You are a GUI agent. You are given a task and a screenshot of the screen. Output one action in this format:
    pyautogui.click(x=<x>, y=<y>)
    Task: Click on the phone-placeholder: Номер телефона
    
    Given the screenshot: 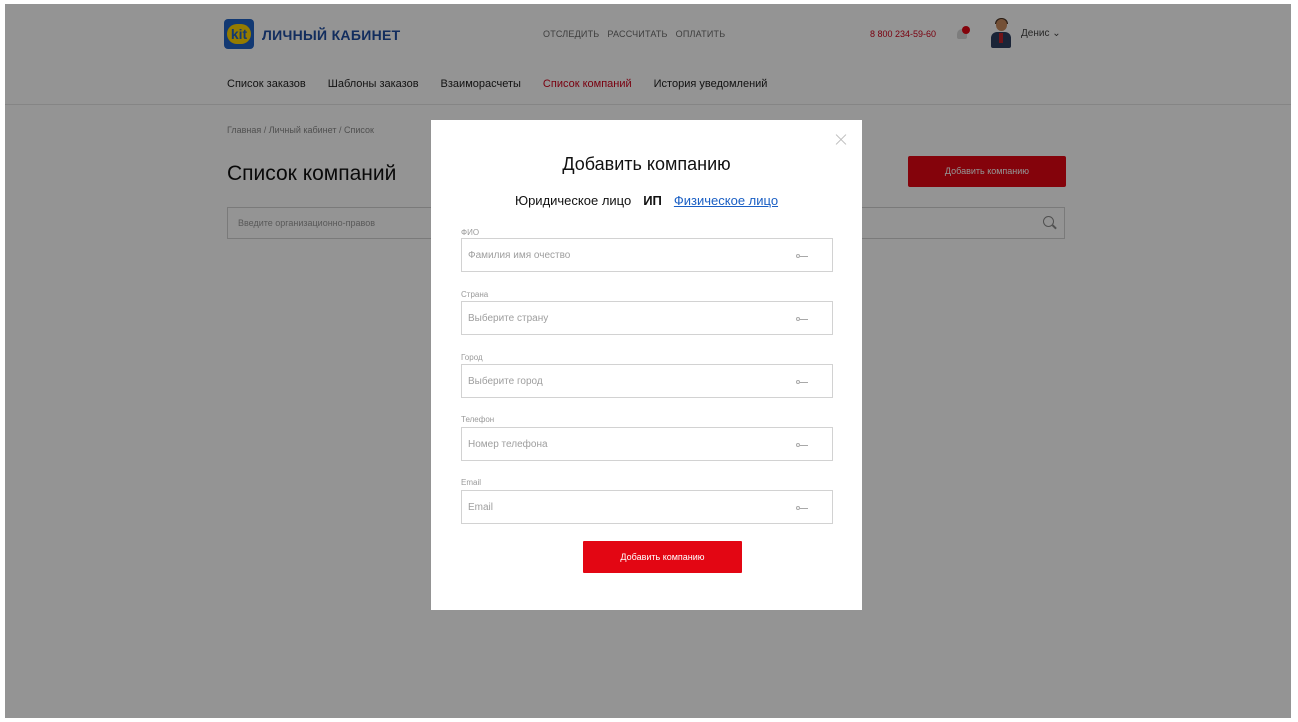 What is the action you would take?
    pyautogui.click(x=508, y=444)
    